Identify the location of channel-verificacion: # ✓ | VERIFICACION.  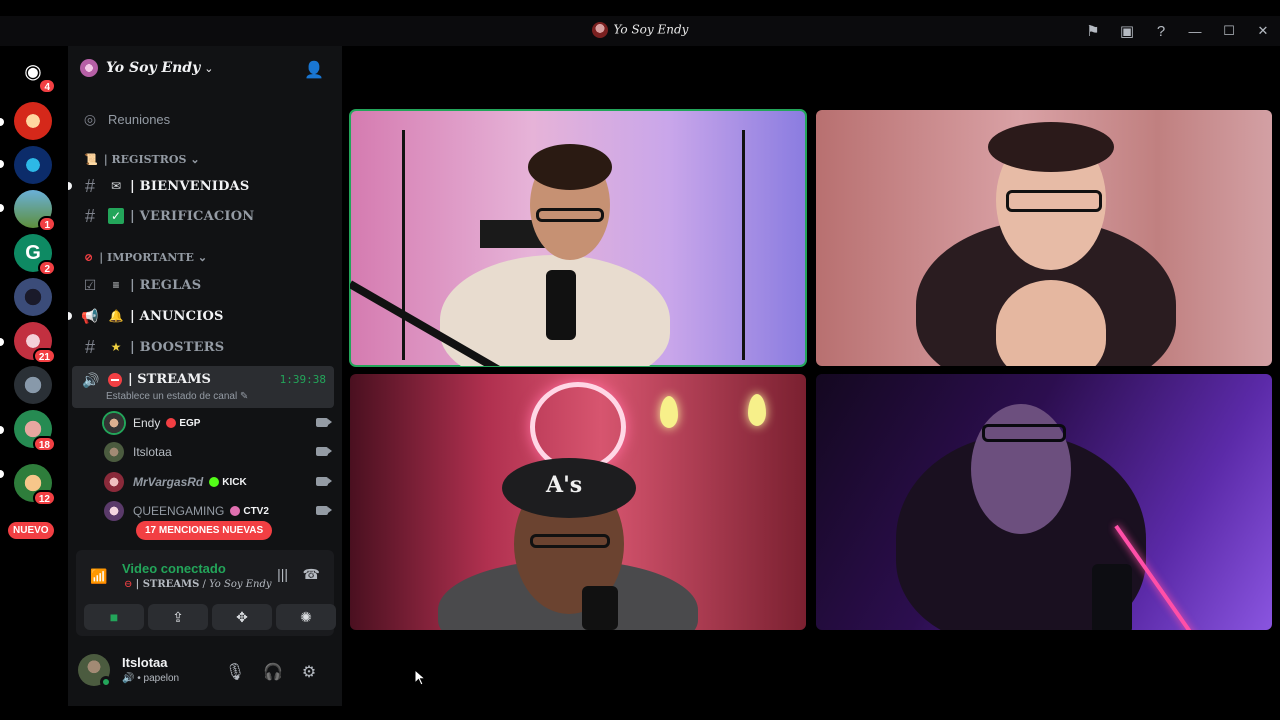
(205, 216).